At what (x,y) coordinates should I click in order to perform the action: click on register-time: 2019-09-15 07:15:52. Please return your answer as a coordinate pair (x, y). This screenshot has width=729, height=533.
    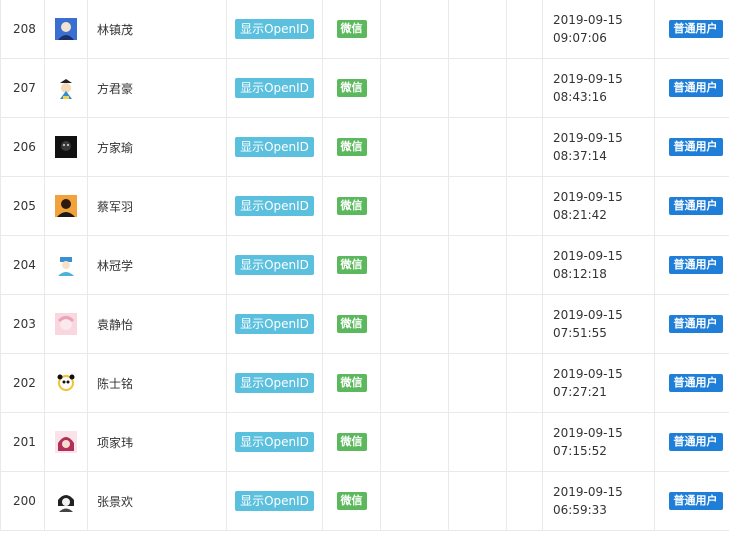
    Looking at the image, I should click on (598, 442).